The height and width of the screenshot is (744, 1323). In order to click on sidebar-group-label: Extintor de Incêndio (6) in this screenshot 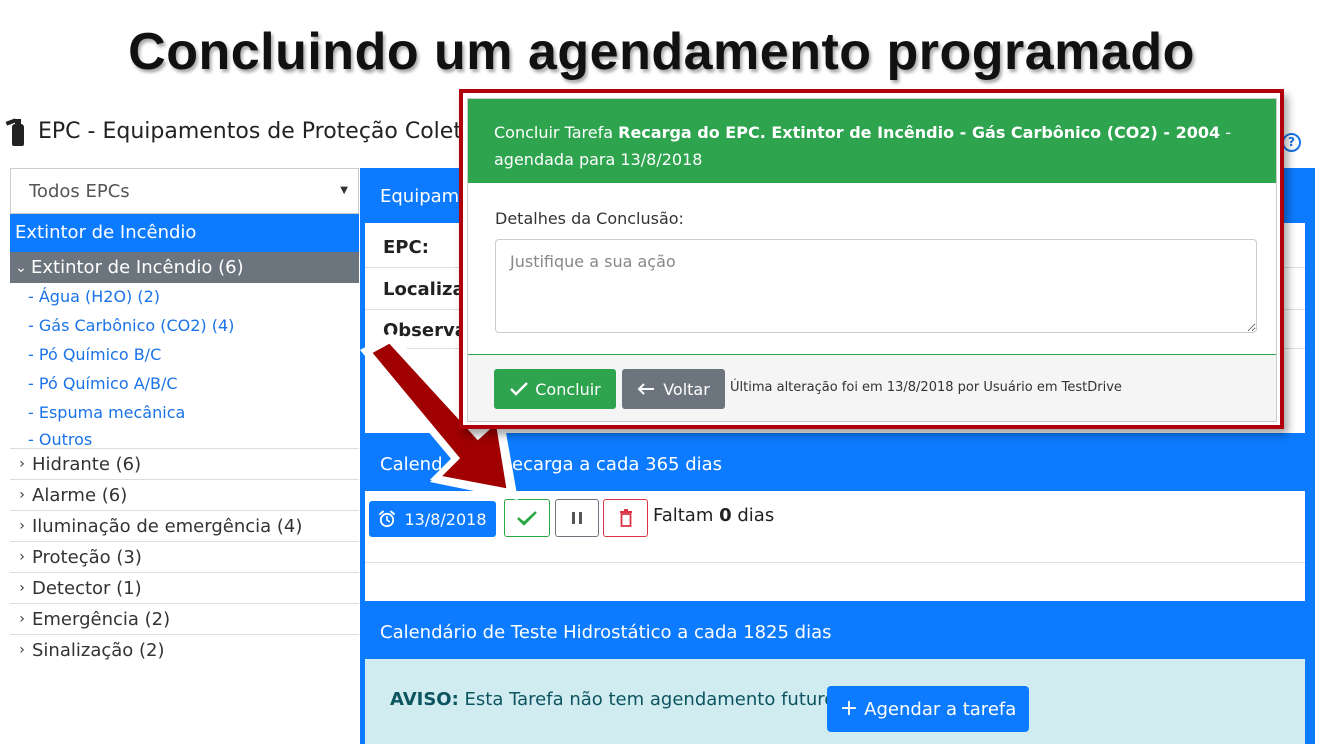, I will do `click(137, 267)`.